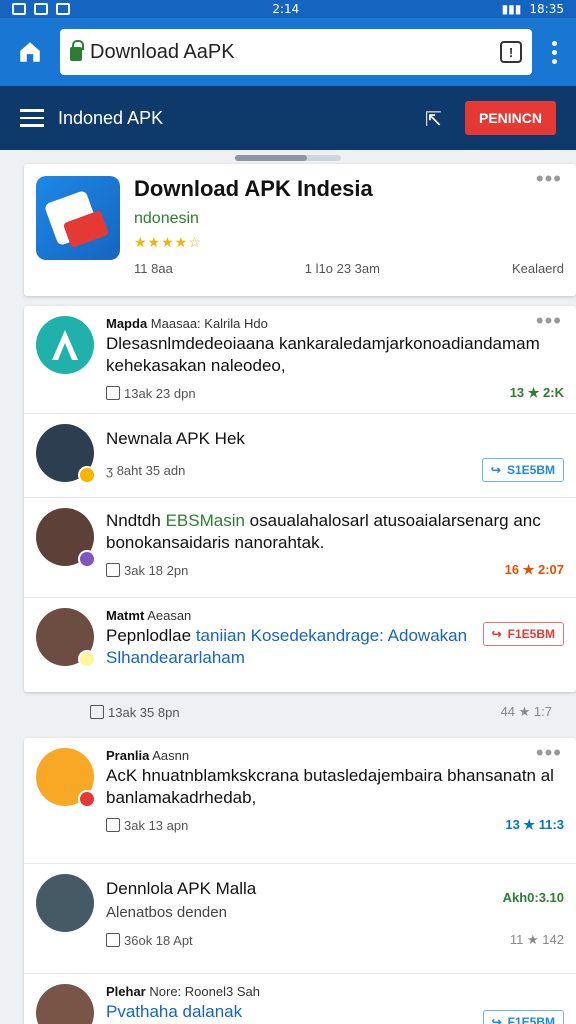  I want to click on header-action-button: PENINCN, so click(510, 118).